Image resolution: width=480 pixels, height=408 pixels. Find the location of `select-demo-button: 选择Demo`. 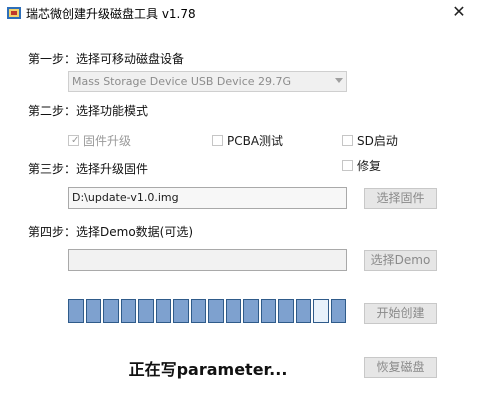

select-demo-button: 选择Demo is located at coordinates (400, 260).